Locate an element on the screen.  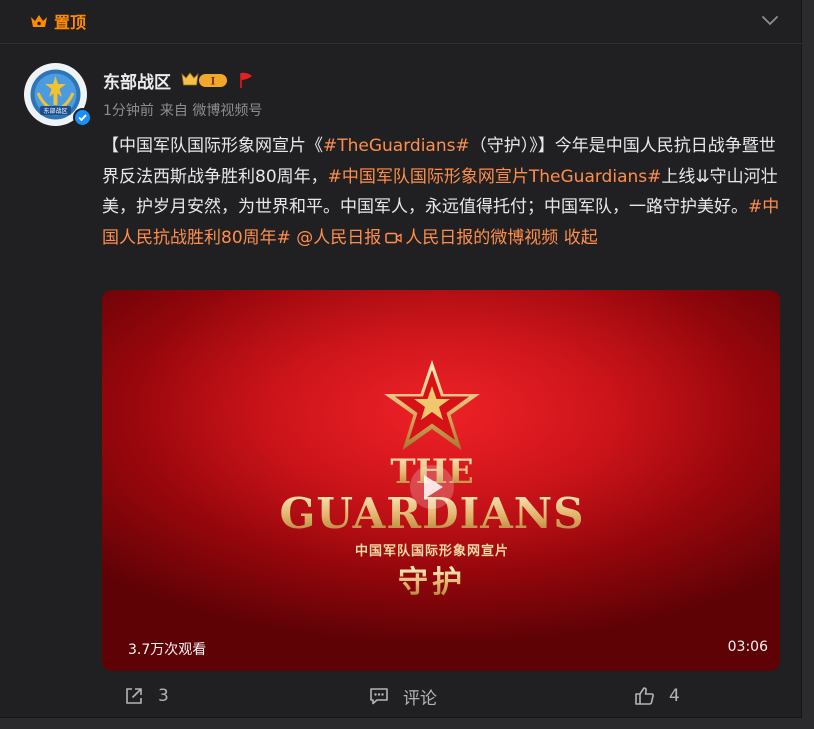
verified-badge is located at coordinates (82, 117).